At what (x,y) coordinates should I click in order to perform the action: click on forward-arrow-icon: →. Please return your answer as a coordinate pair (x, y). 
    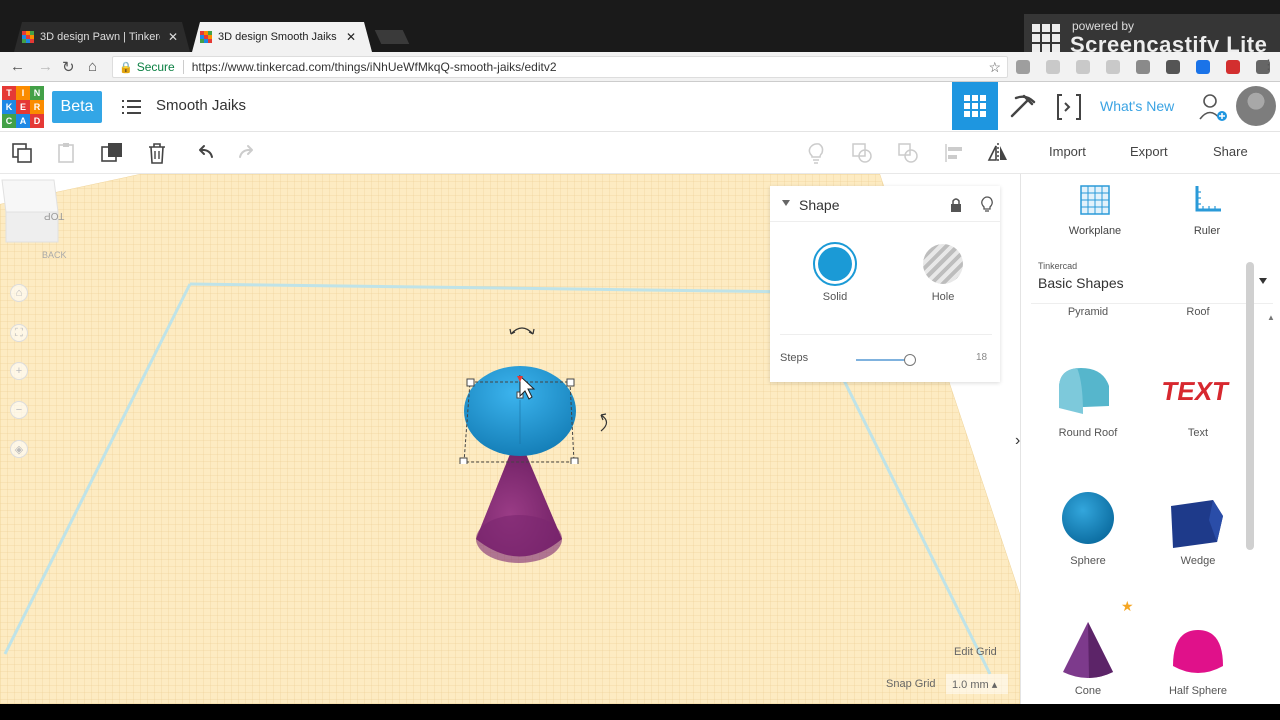
    Looking at the image, I should click on (45, 66).